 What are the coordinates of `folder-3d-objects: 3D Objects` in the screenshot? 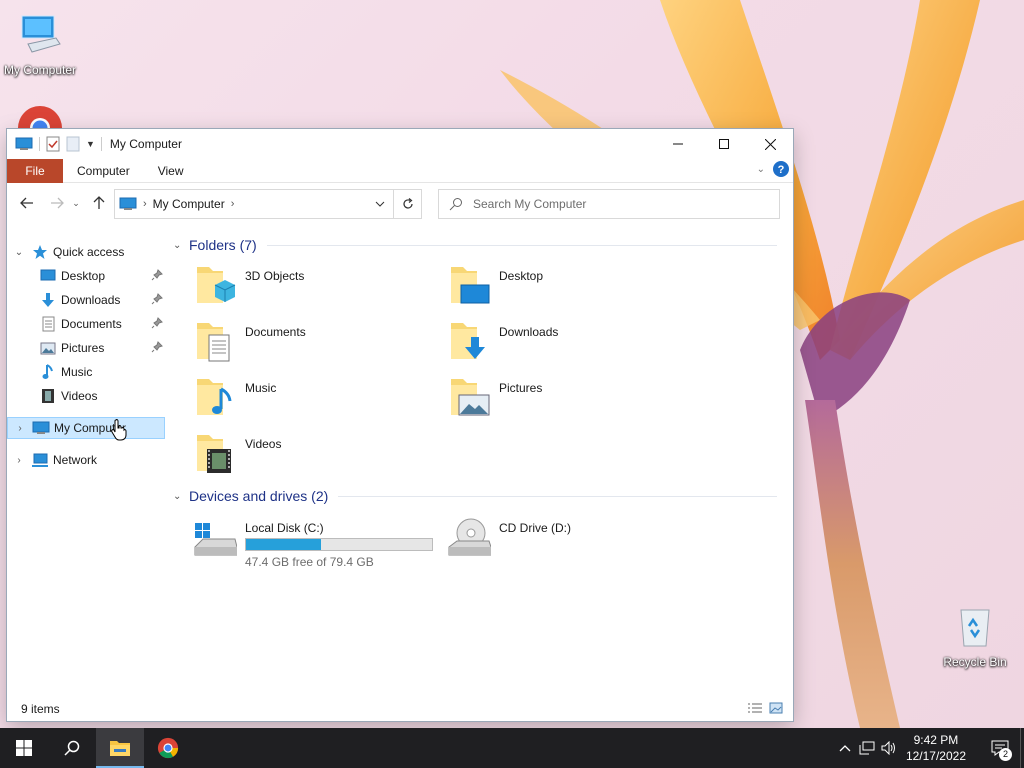 It's located at (298, 289).